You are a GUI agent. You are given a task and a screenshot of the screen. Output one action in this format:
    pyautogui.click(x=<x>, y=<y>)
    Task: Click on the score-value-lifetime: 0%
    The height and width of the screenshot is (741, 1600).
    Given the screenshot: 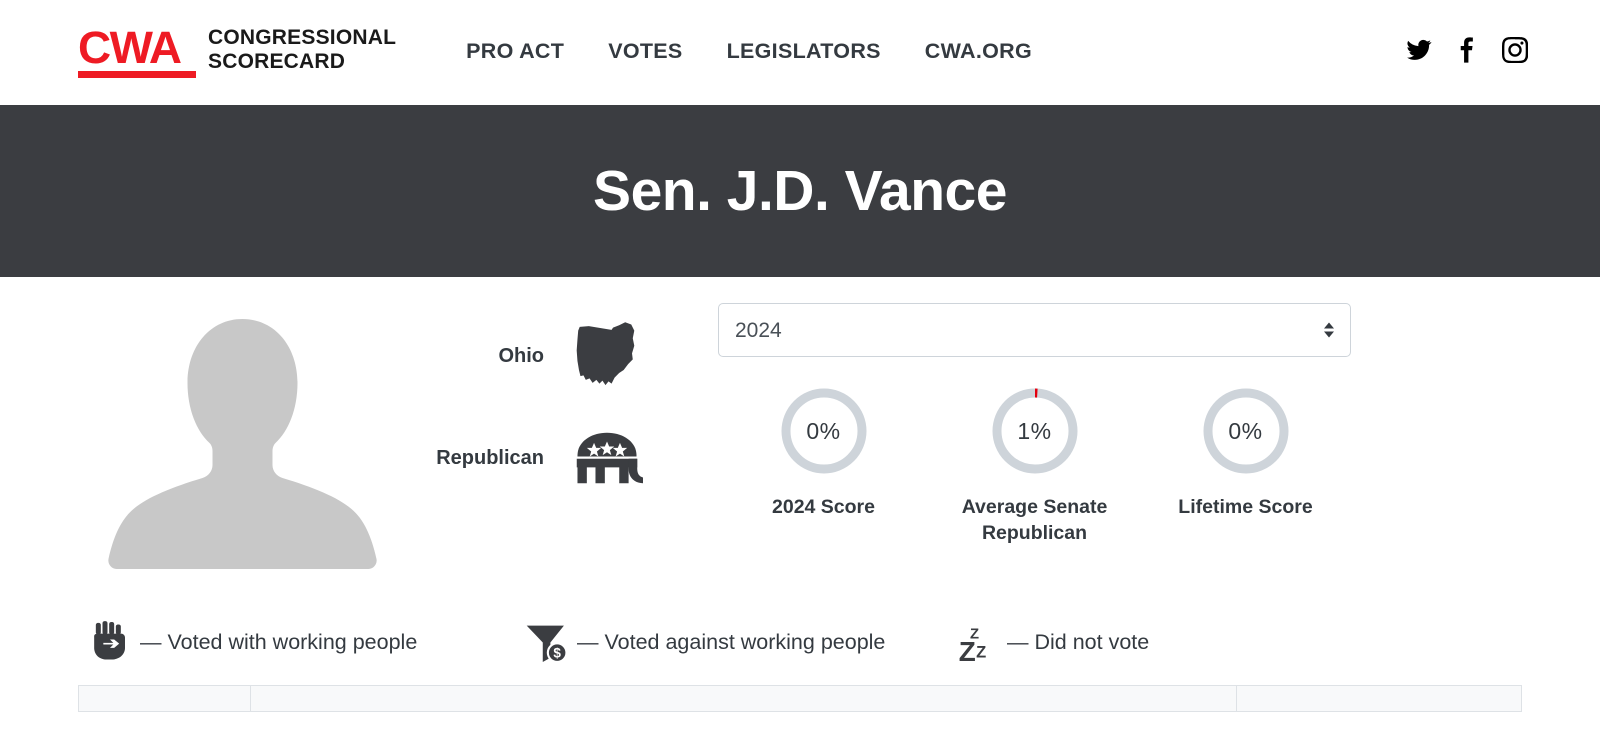 What is the action you would take?
    pyautogui.click(x=1245, y=430)
    